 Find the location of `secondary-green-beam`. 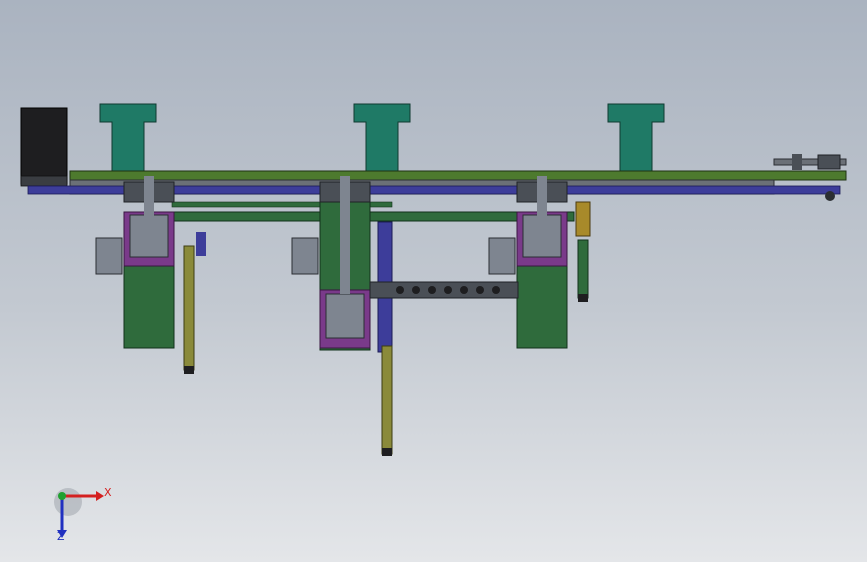

secondary-green-beam is located at coordinates (373, 216).